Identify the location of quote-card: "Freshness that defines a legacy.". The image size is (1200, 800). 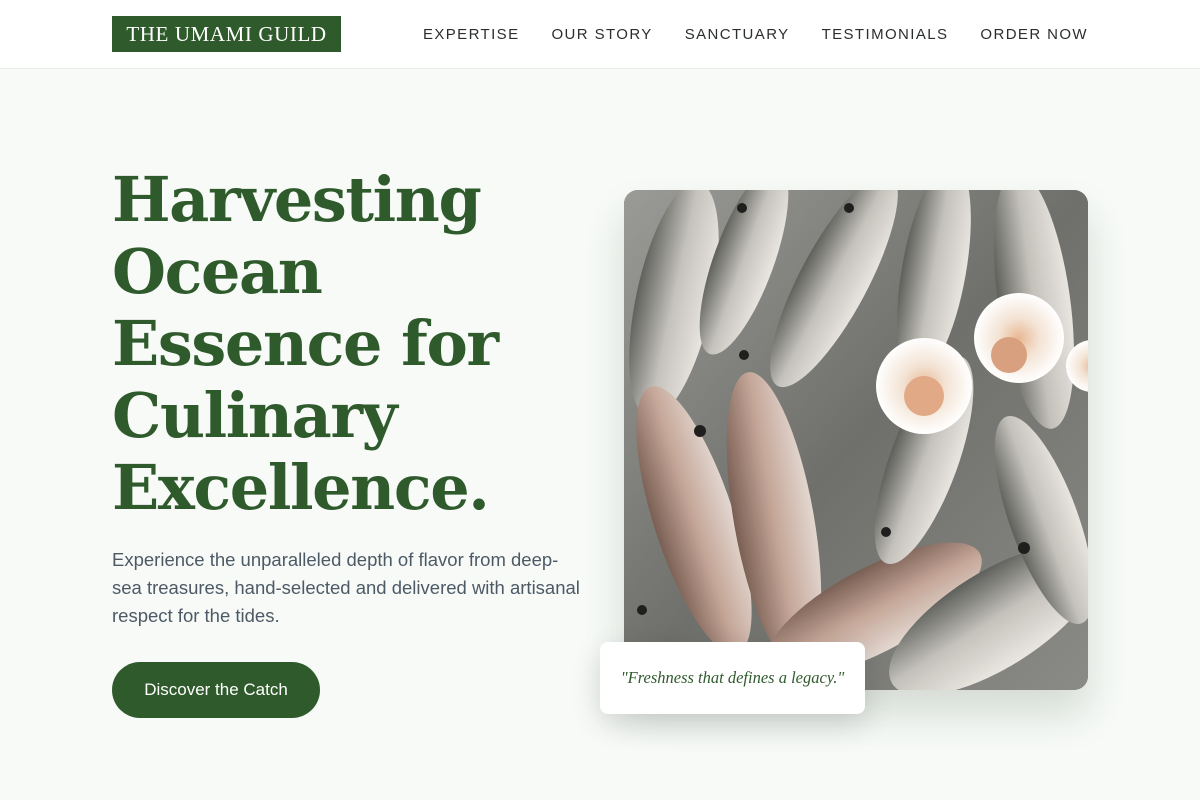
(732, 678).